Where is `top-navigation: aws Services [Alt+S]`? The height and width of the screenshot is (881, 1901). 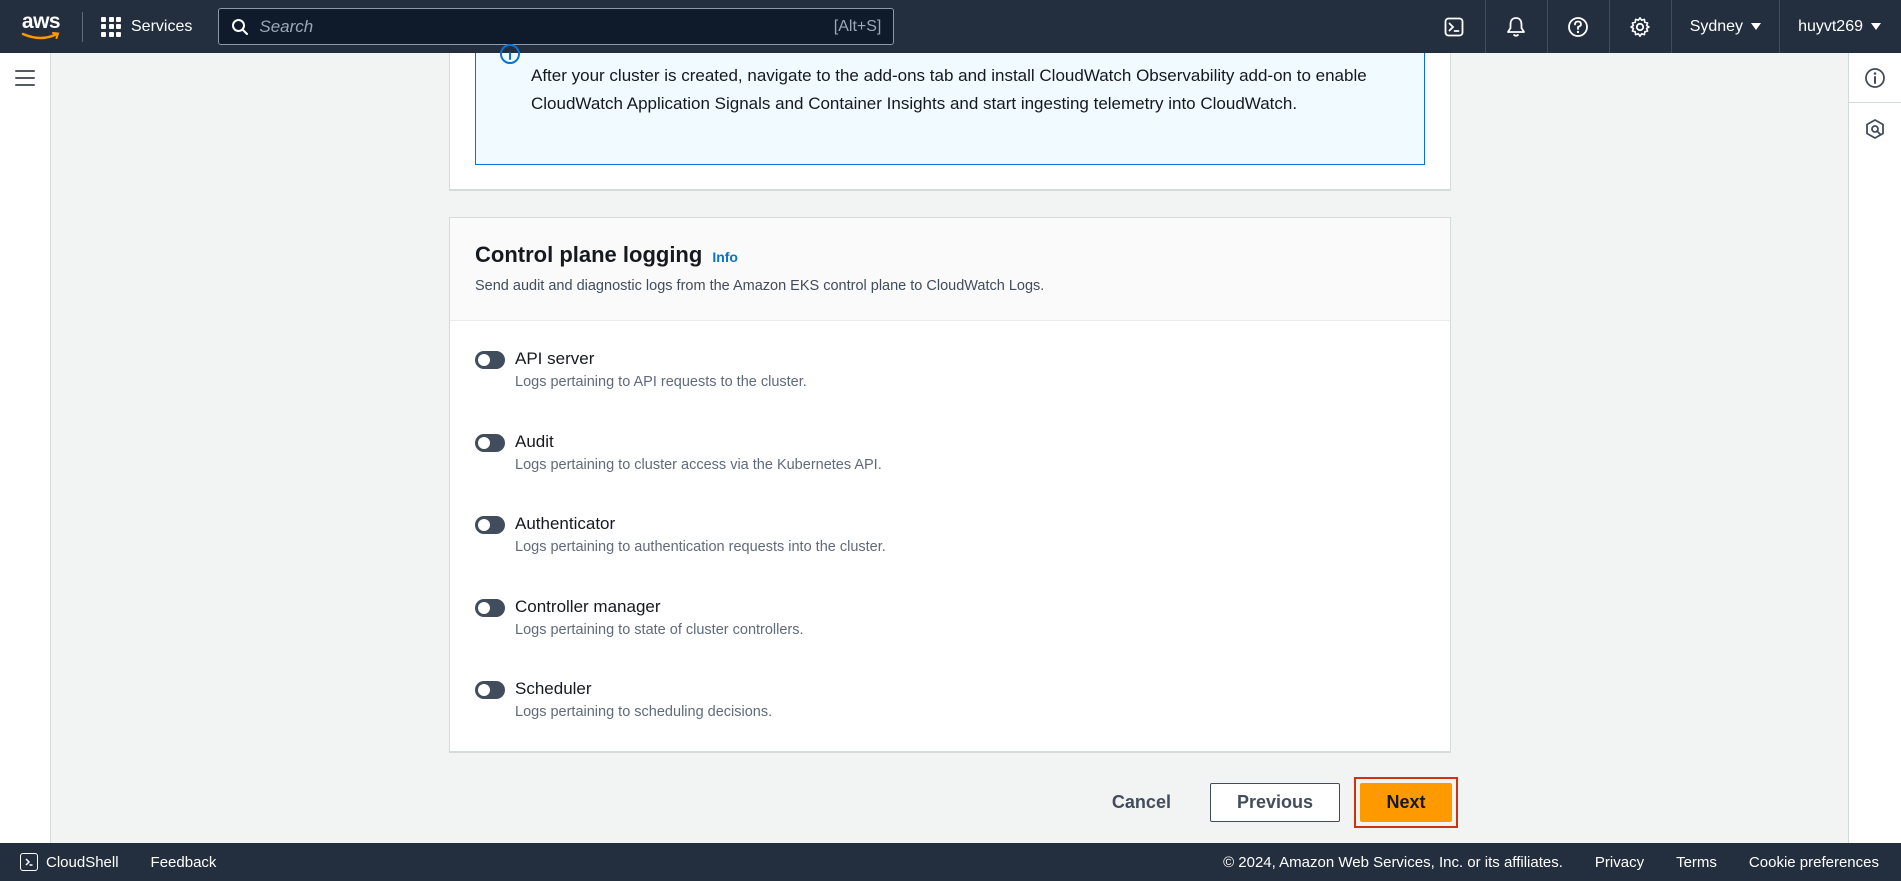 top-navigation: aws Services [Alt+S] is located at coordinates (950, 26).